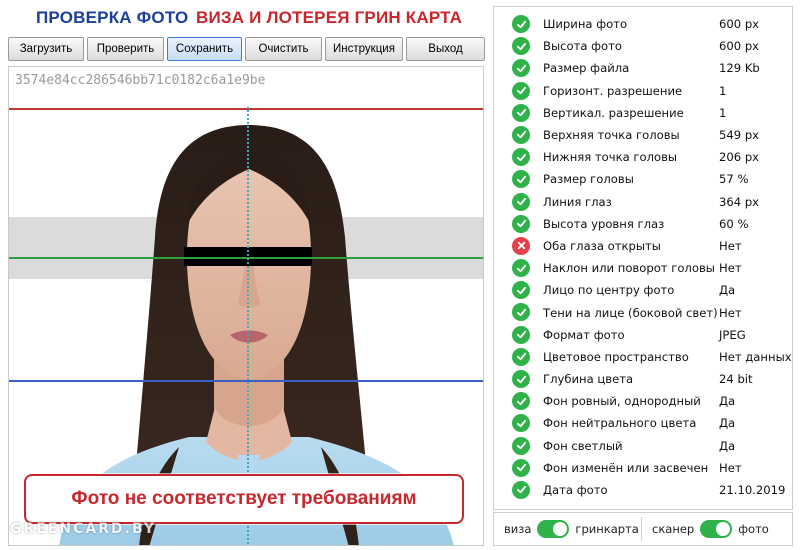 The height and width of the screenshot is (550, 800). Describe the element at coordinates (364, 49) in the screenshot. I see `instructions-button: Инструкция` at that location.